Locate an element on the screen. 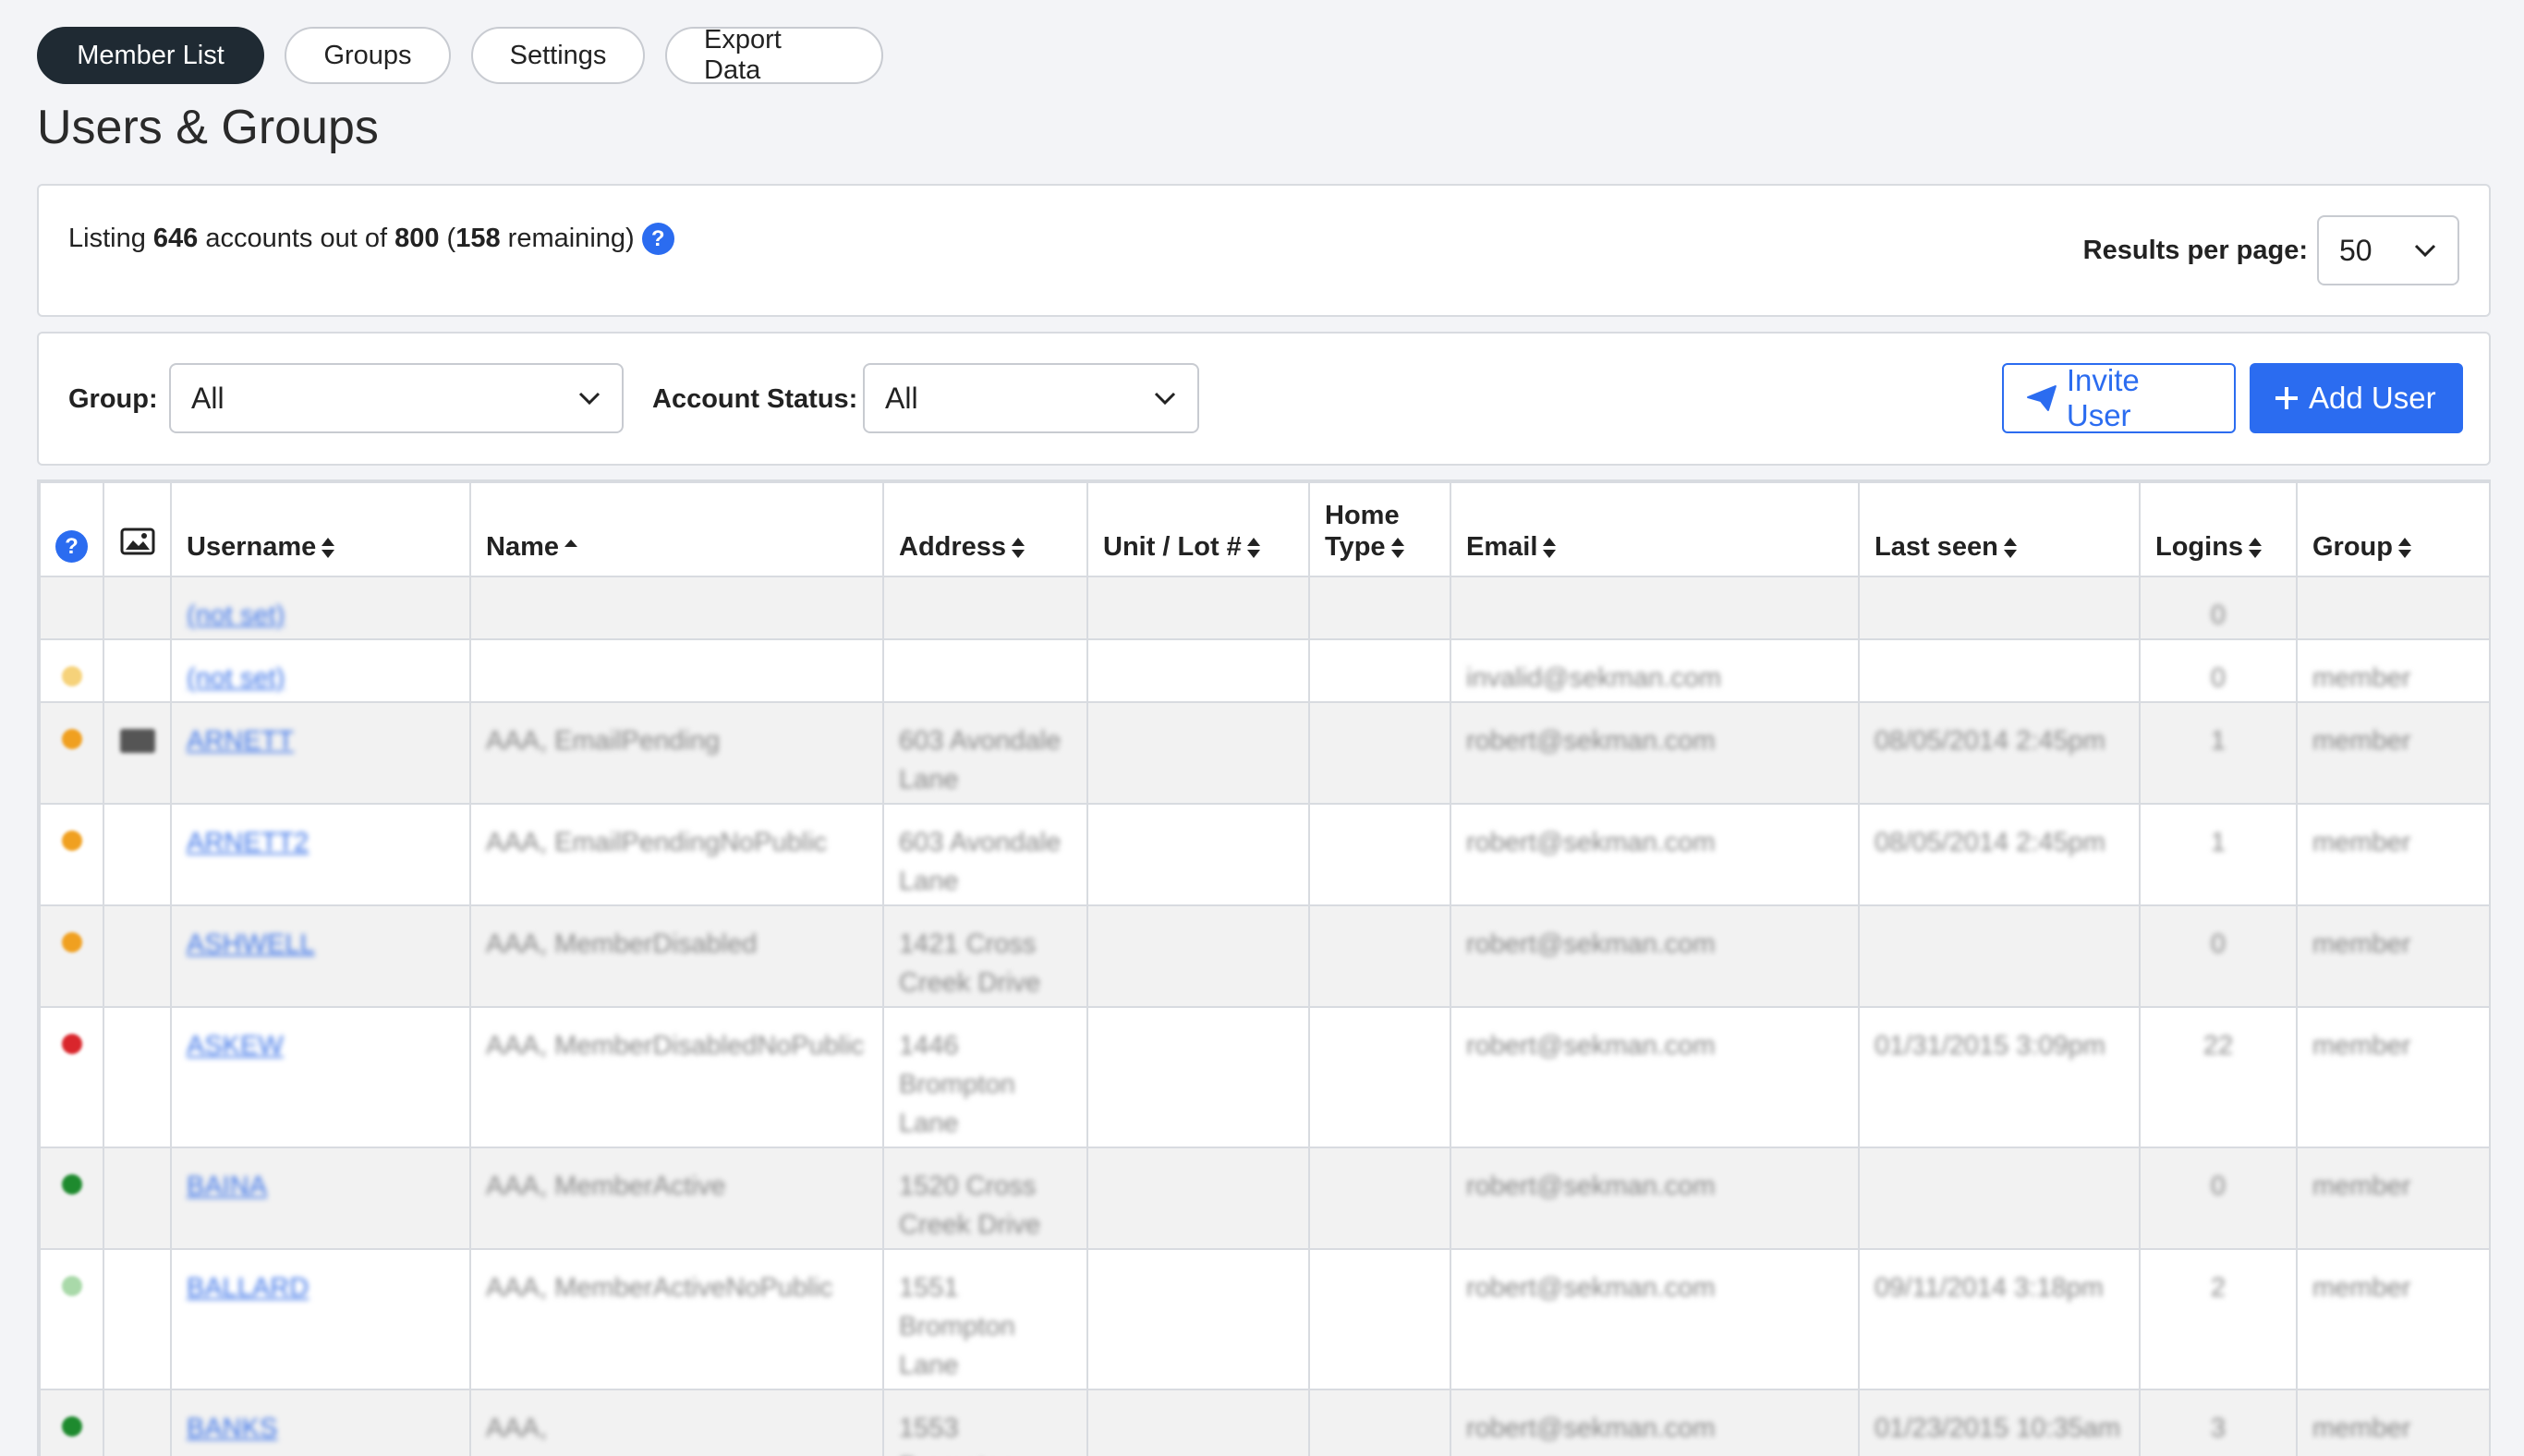 Image resolution: width=2524 pixels, height=1456 pixels. results-per-page-label: Results per page: is located at coordinates (2195, 250).